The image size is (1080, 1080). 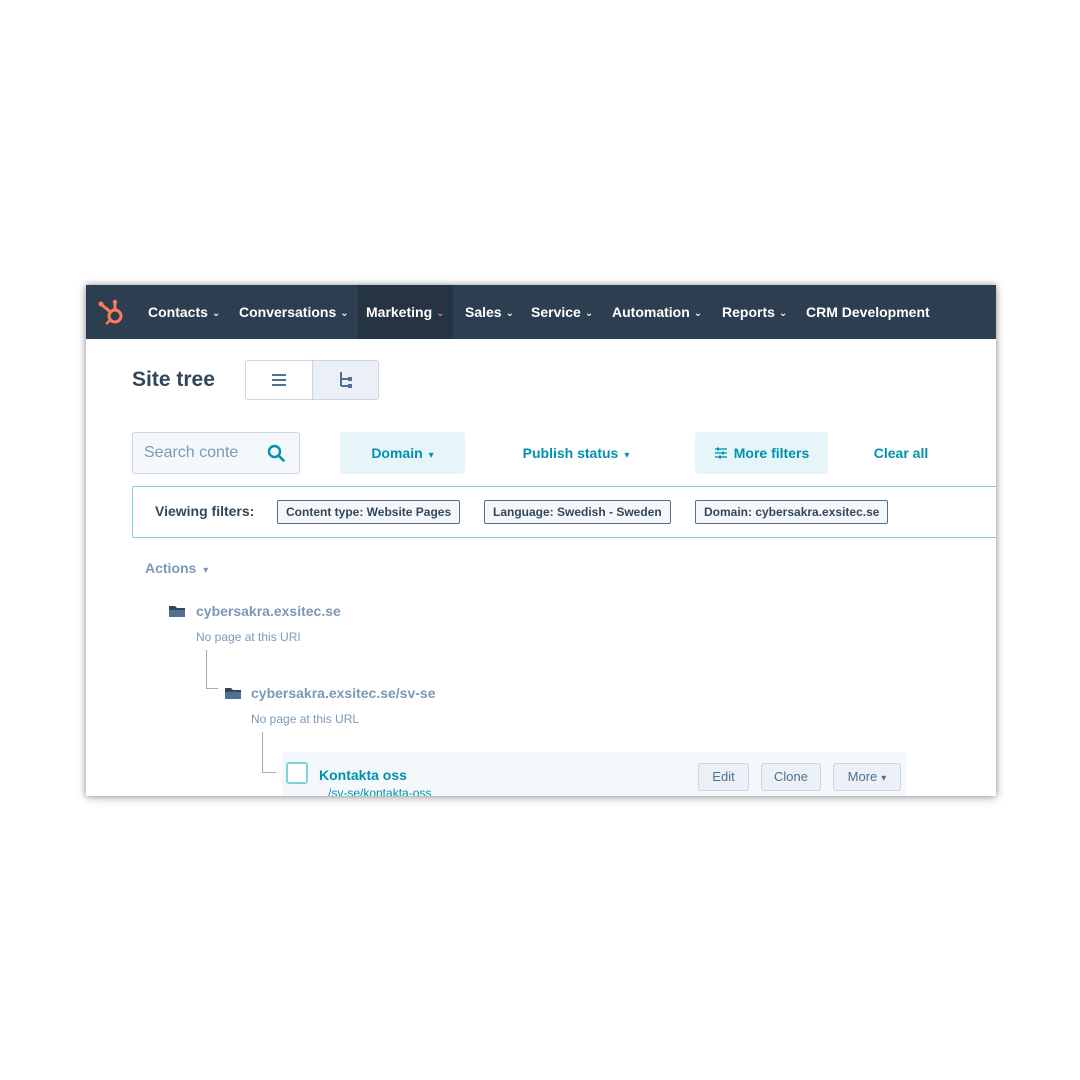 I want to click on nav-item-sales: Sales ⌄, so click(x=489, y=312).